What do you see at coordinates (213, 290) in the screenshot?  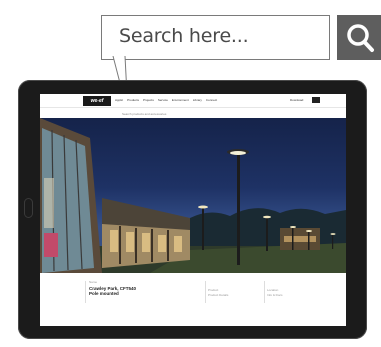 I see `product-label: Product` at bounding box center [213, 290].